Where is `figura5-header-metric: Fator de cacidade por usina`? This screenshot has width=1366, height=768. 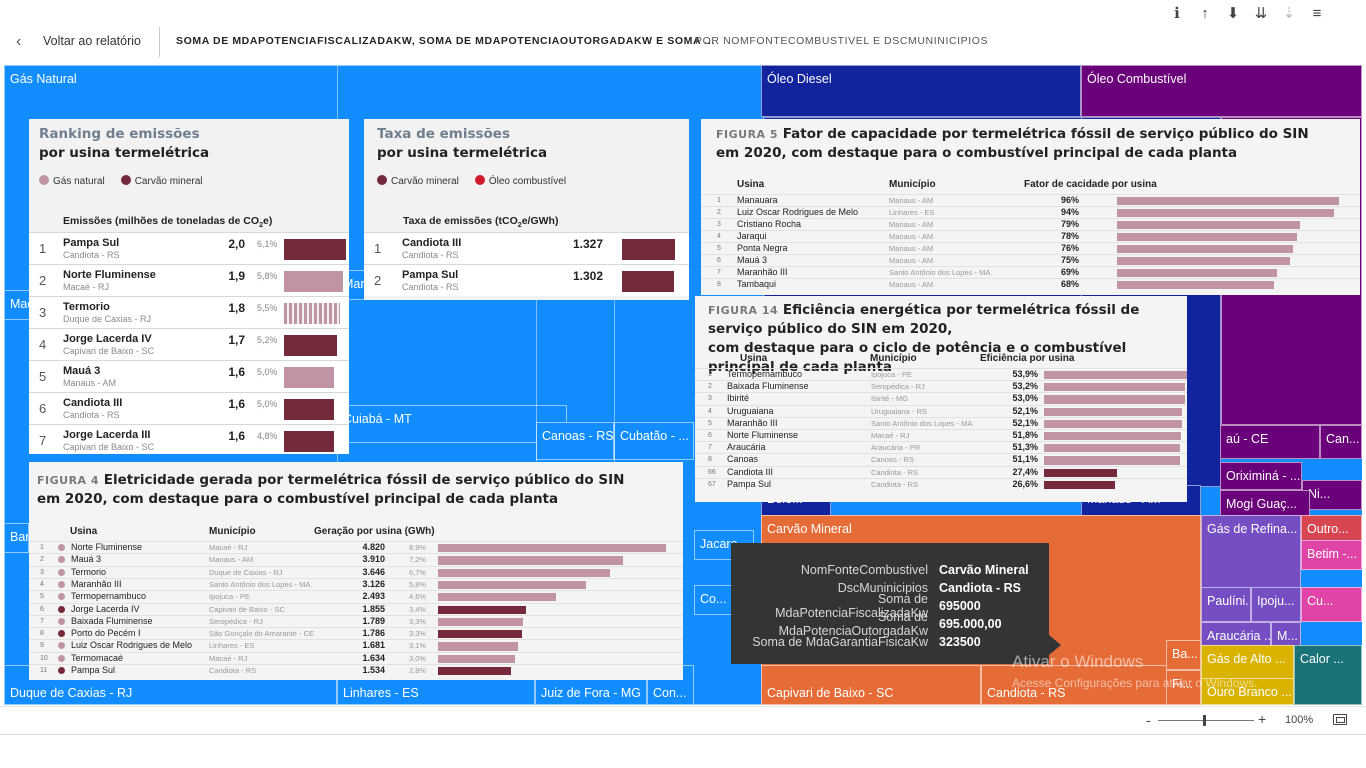
figura5-header-metric: Fator de cacidade por usina is located at coordinates (1090, 184).